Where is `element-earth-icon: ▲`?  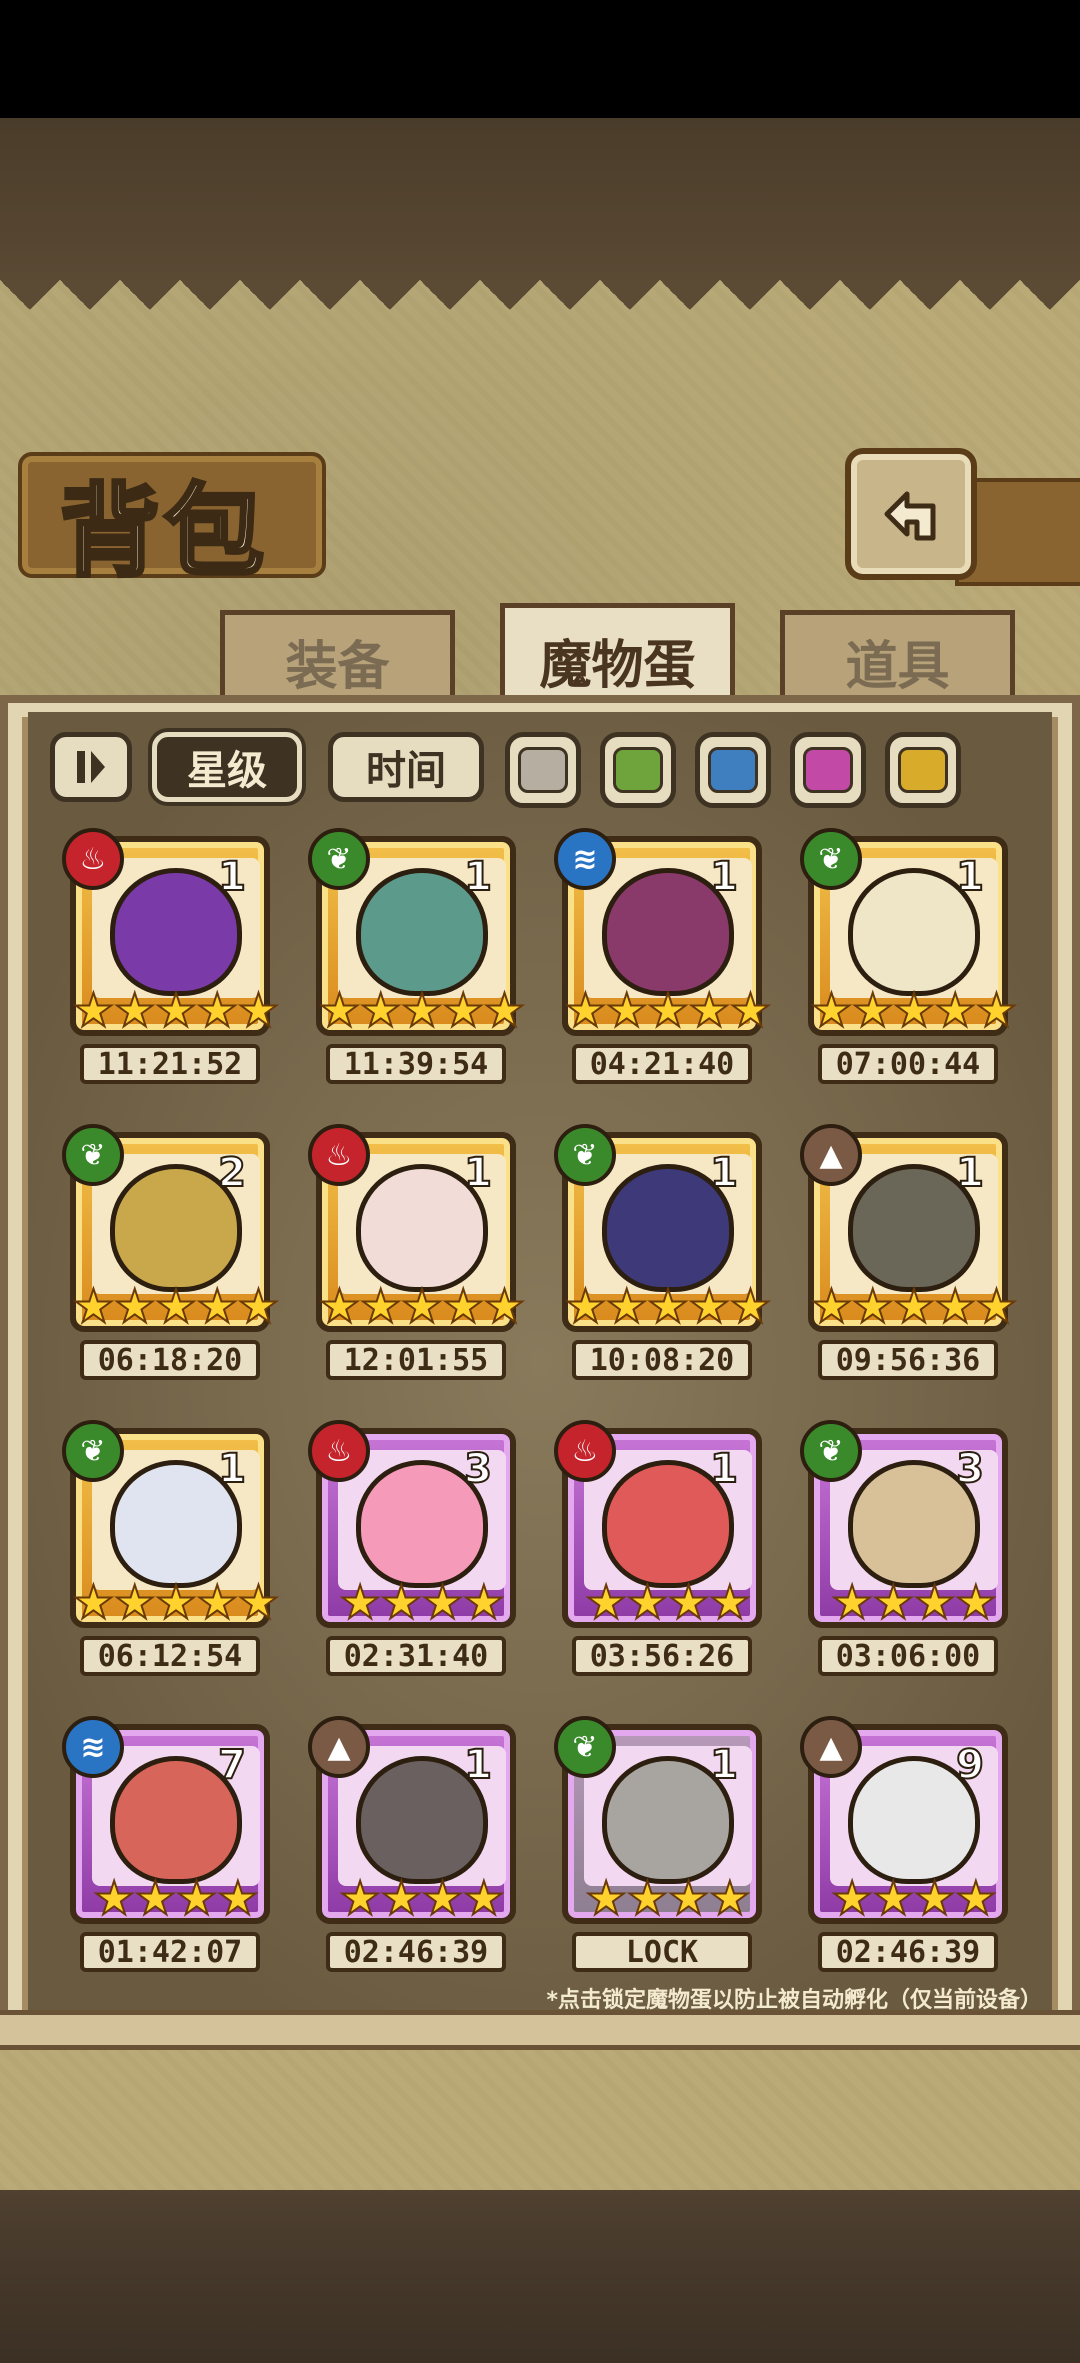 element-earth-icon: ▲ is located at coordinates (831, 1155).